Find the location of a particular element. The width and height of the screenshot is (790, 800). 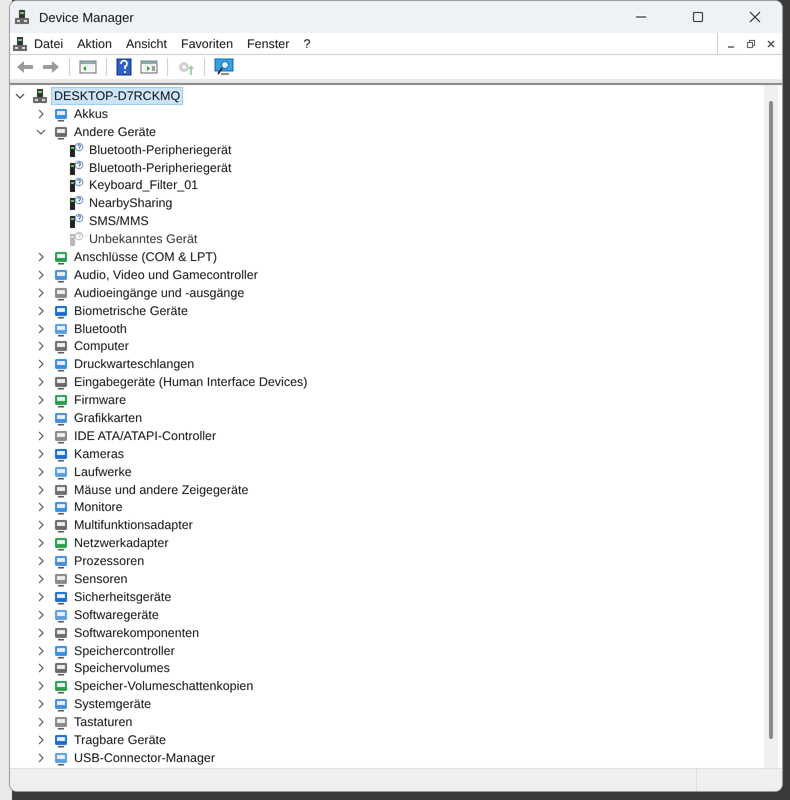

tree-item: Computer is located at coordinates (101, 346).